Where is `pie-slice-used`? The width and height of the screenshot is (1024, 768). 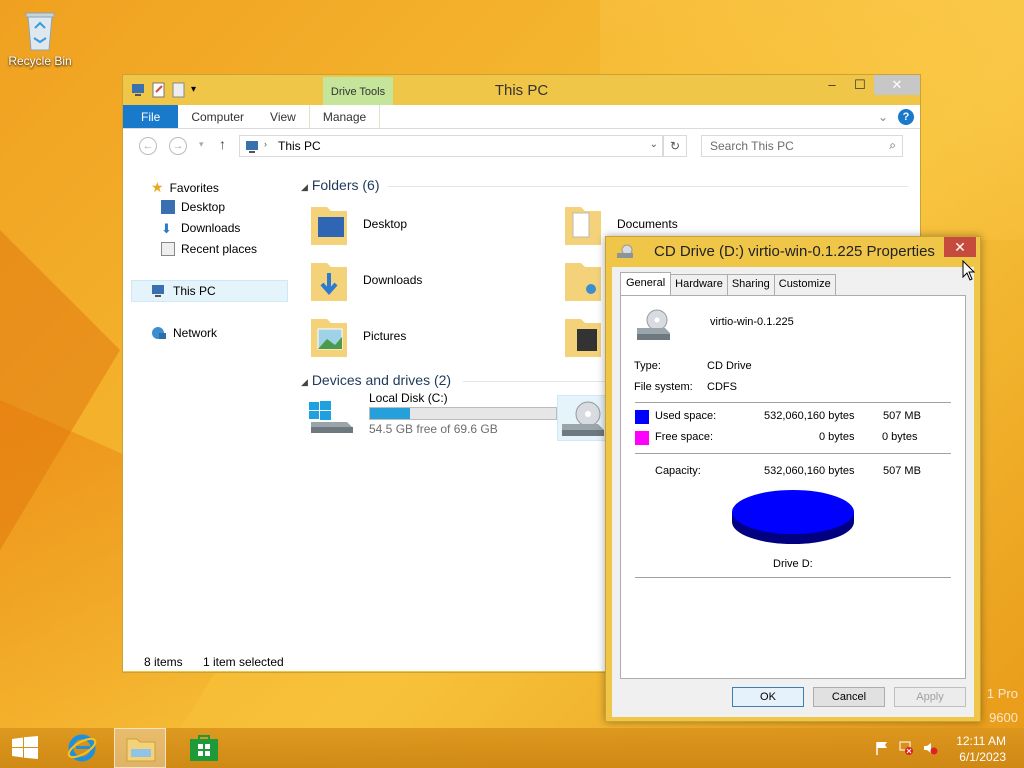 pie-slice-used is located at coordinates (793, 512).